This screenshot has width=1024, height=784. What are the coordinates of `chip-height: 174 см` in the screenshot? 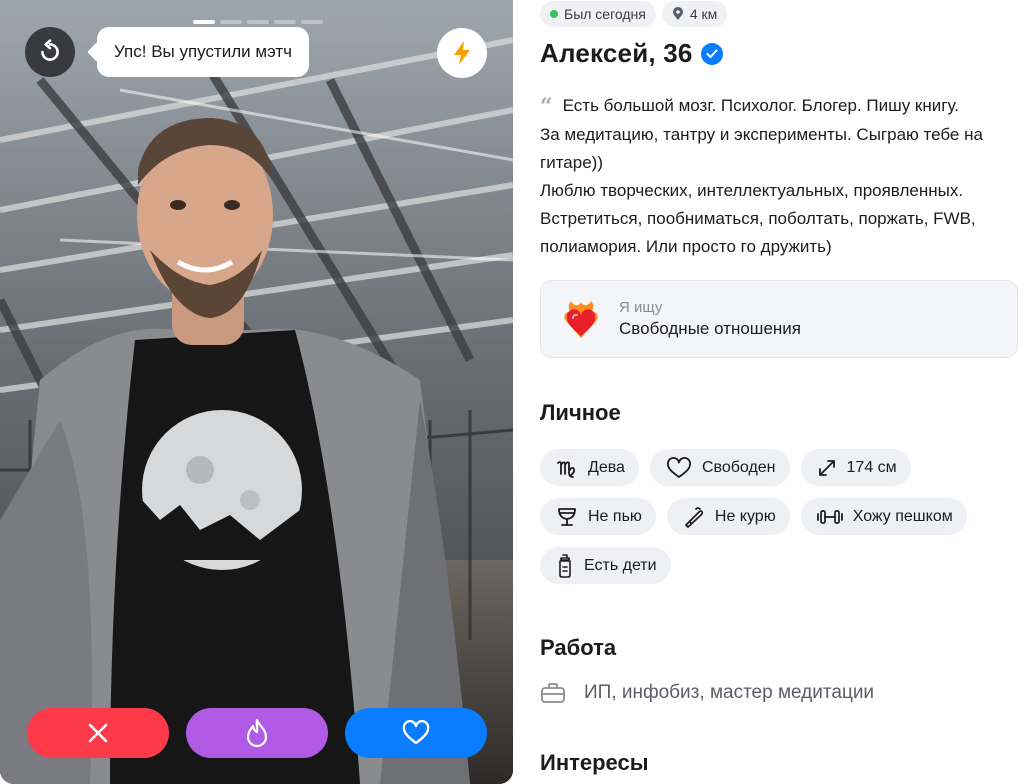 It's located at (855, 467).